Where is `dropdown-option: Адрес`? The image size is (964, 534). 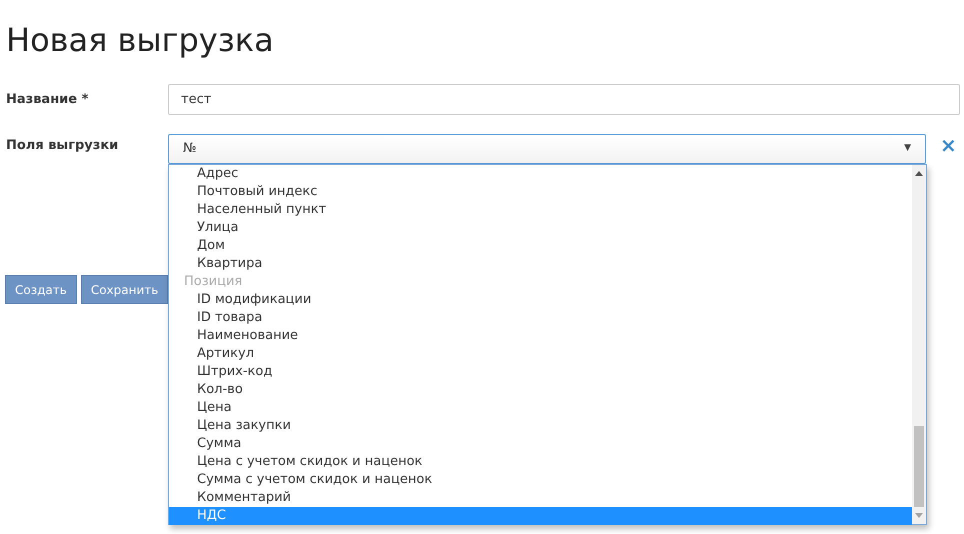 dropdown-option: Адрес is located at coordinates (540, 174).